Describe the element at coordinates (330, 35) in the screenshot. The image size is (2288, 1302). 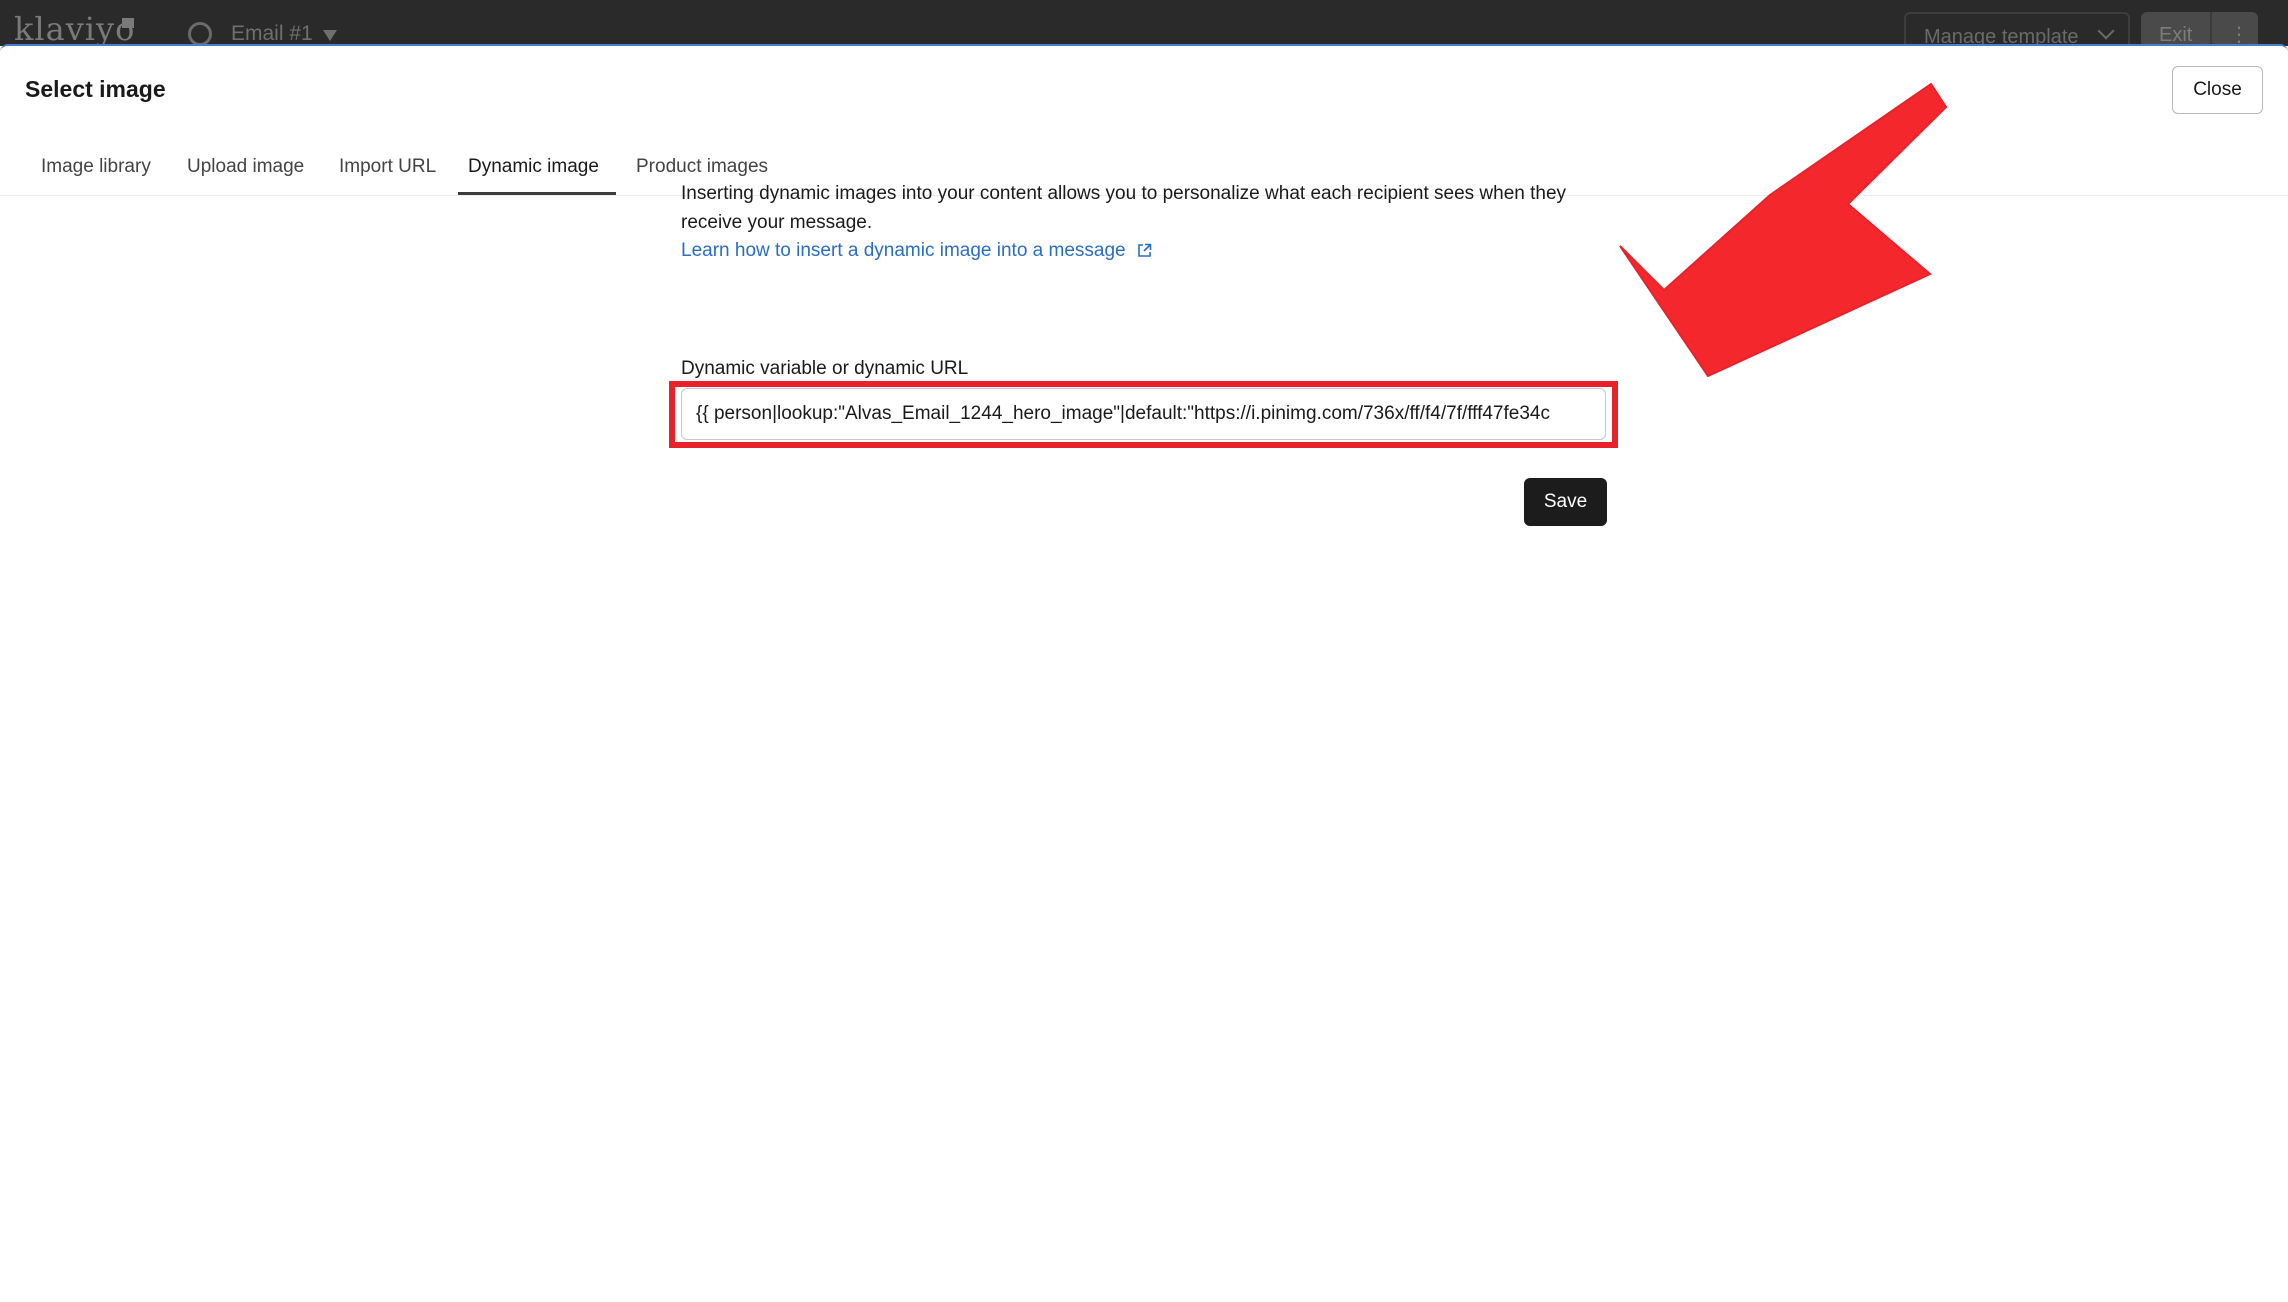
I see `caret-down-icon` at that location.